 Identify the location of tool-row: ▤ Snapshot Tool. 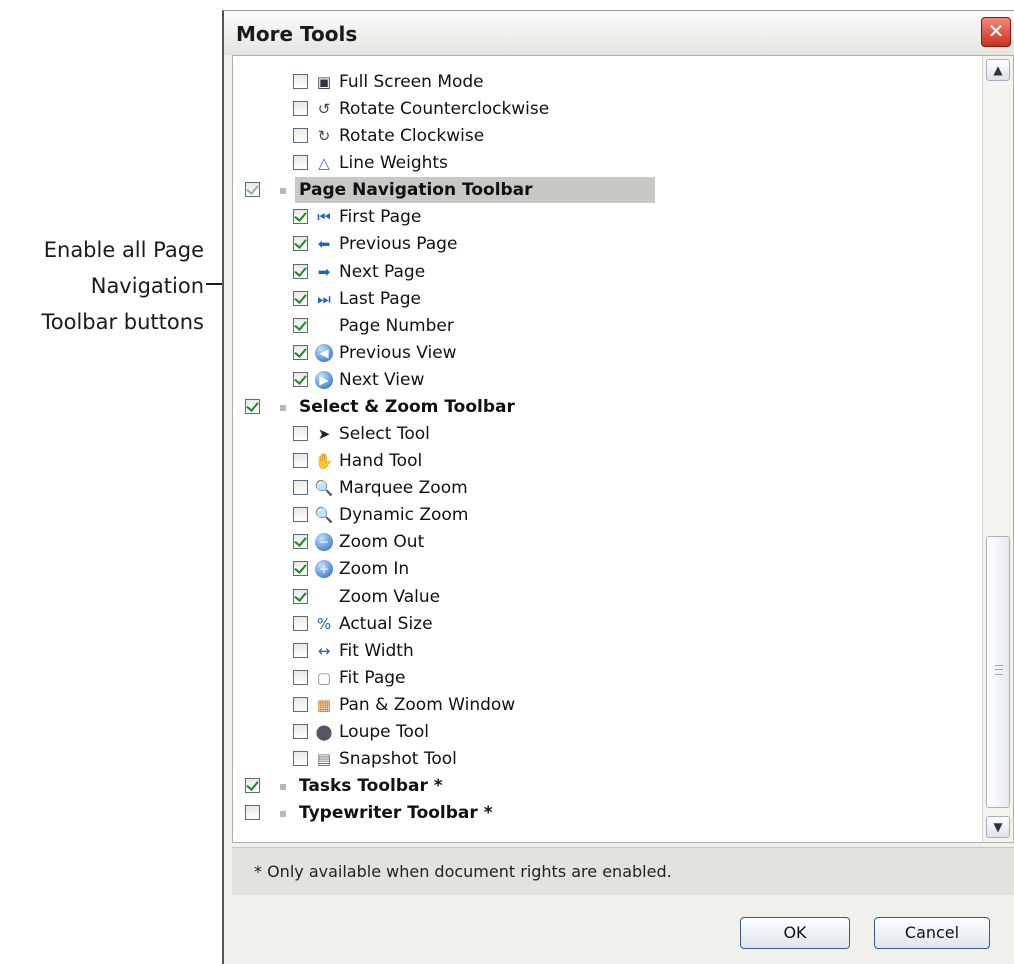
(604, 759).